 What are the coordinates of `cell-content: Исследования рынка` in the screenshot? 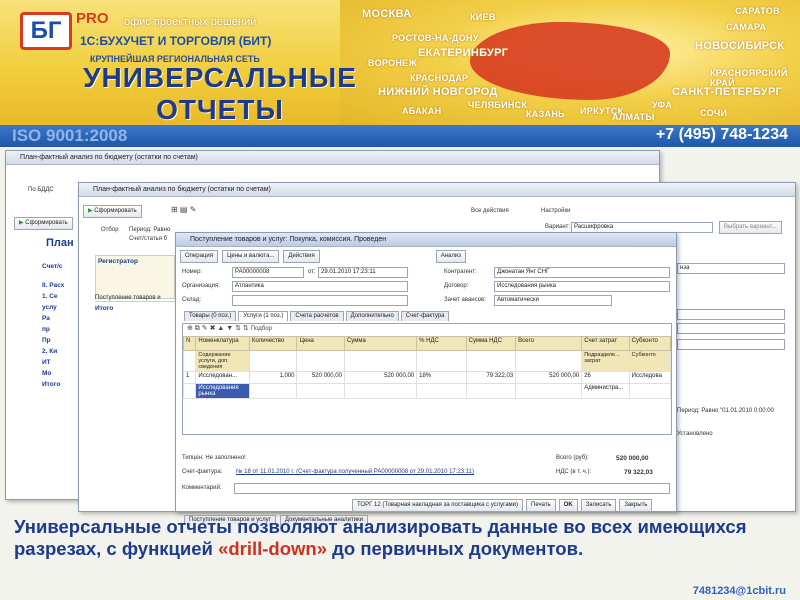 It's located at (223, 391).